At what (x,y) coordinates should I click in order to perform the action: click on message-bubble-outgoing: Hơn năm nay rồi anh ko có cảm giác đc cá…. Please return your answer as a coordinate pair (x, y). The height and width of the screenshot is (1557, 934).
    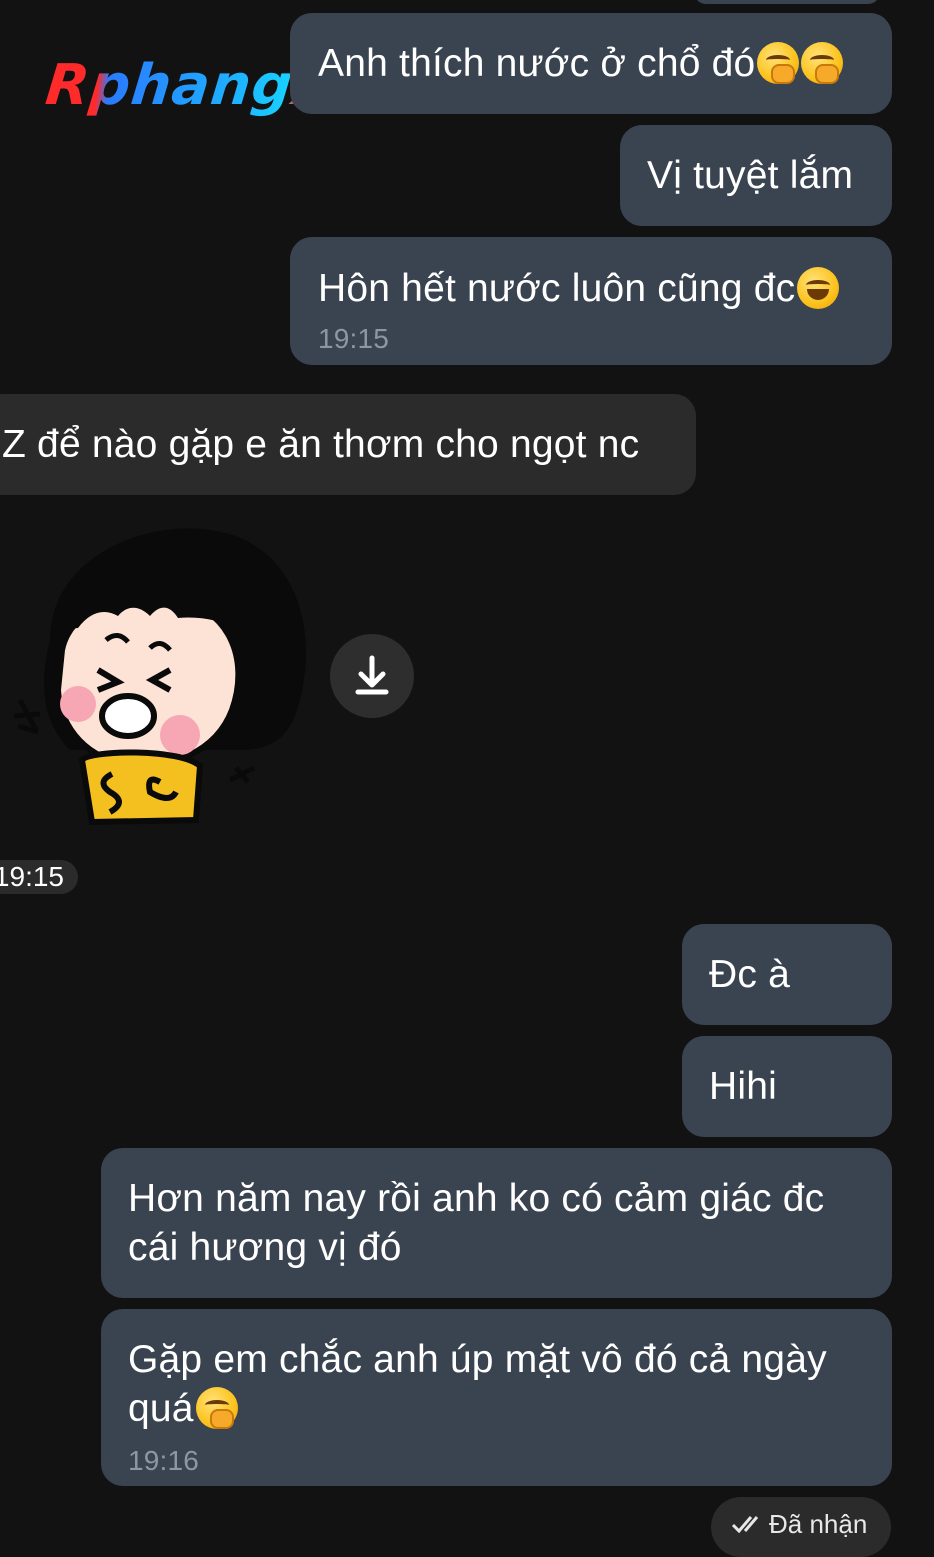
    Looking at the image, I should click on (496, 1223).